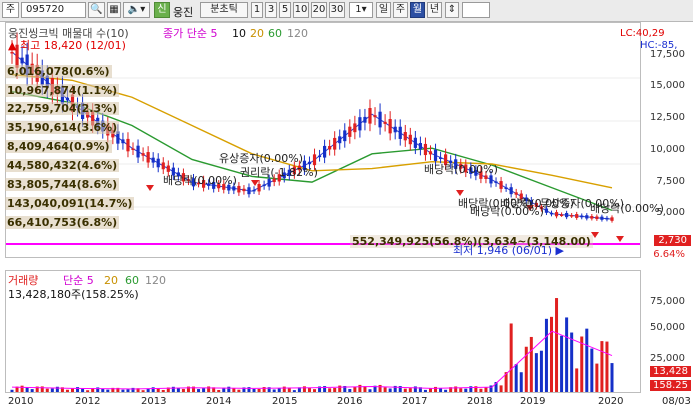  What do you see at coordinates (72, 45) in the screenshot?
I see `high-text: 최고 18,420 (12/01)` at bounding box center [72, 45].